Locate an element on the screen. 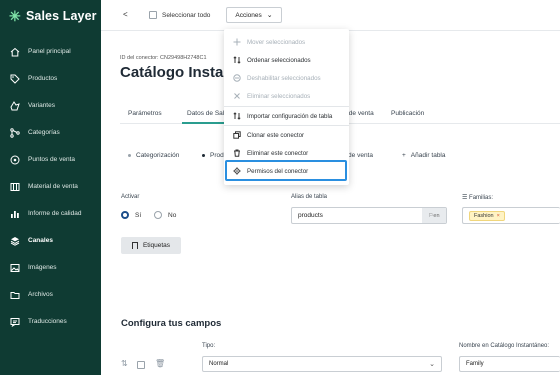  sidebar-item-label: Imágenes is located at coordinates (42, 267).